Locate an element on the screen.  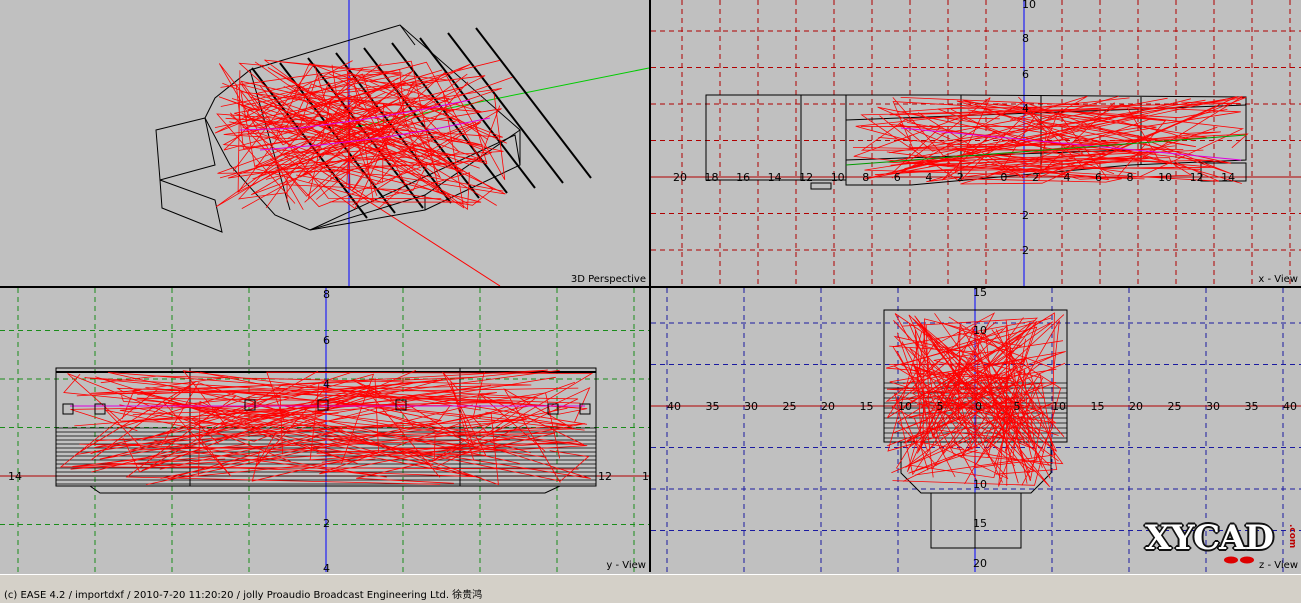
logo-suffix: .com is located at coordinates (1292, 536).